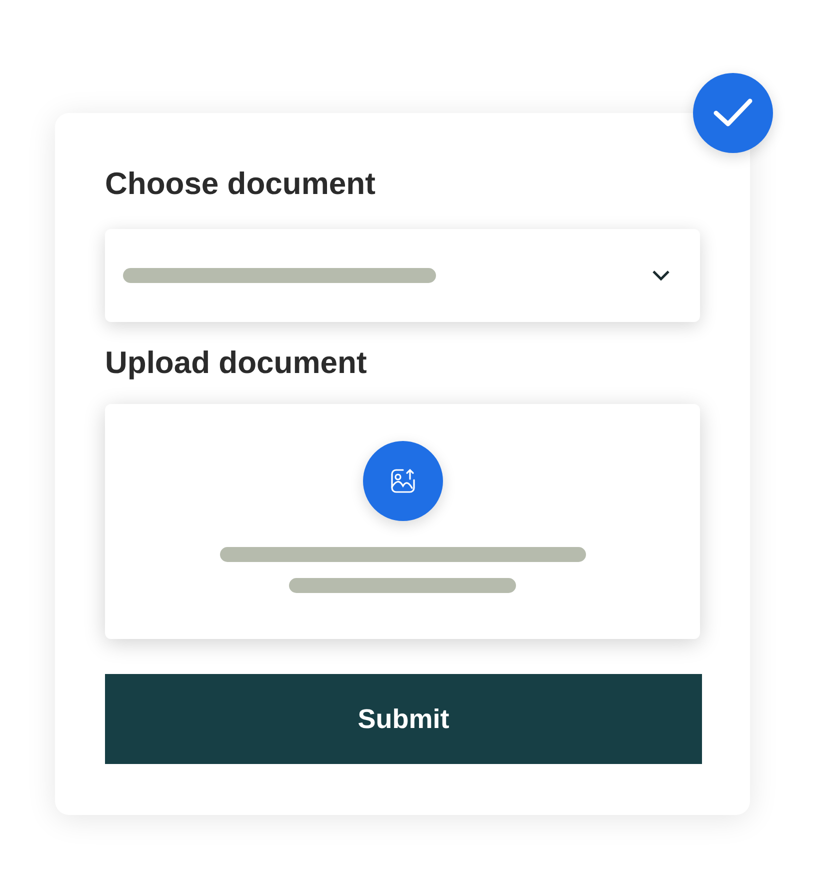 The image size is (828, 888). I want to click on checkmark-icon, so click(733, 113).